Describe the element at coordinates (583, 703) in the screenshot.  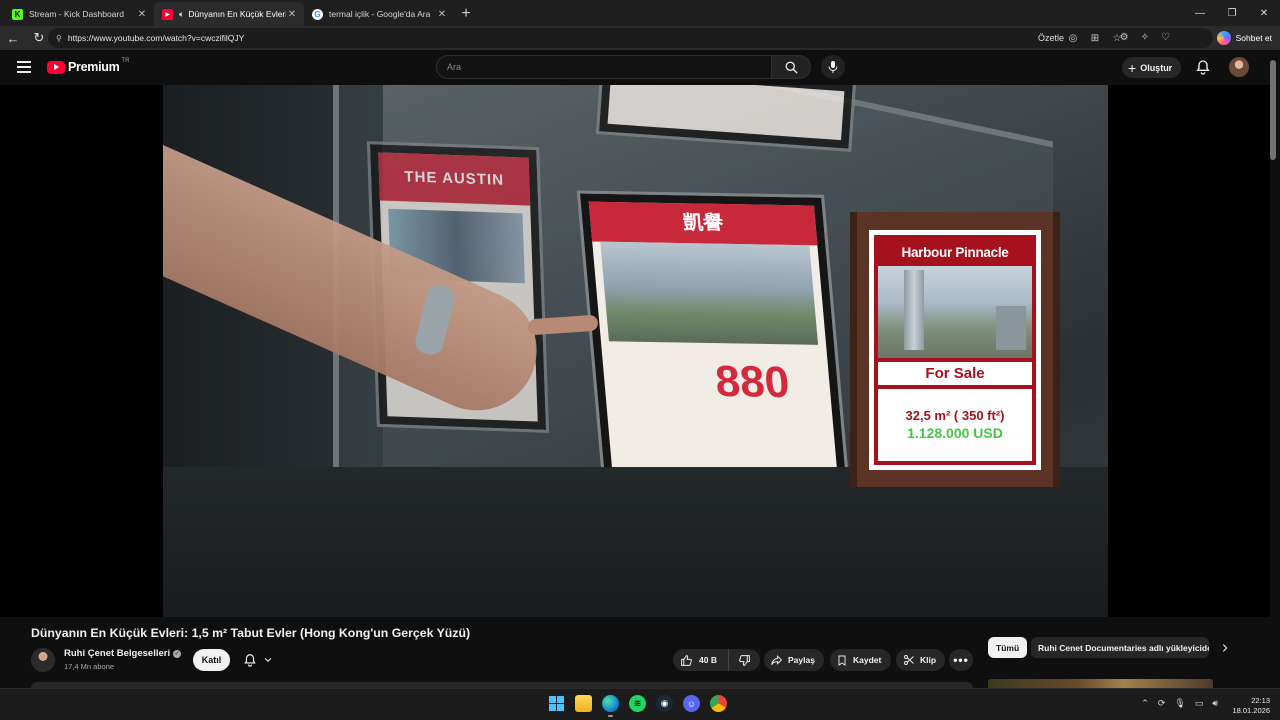
I see `file-explorer-icon` at that location.